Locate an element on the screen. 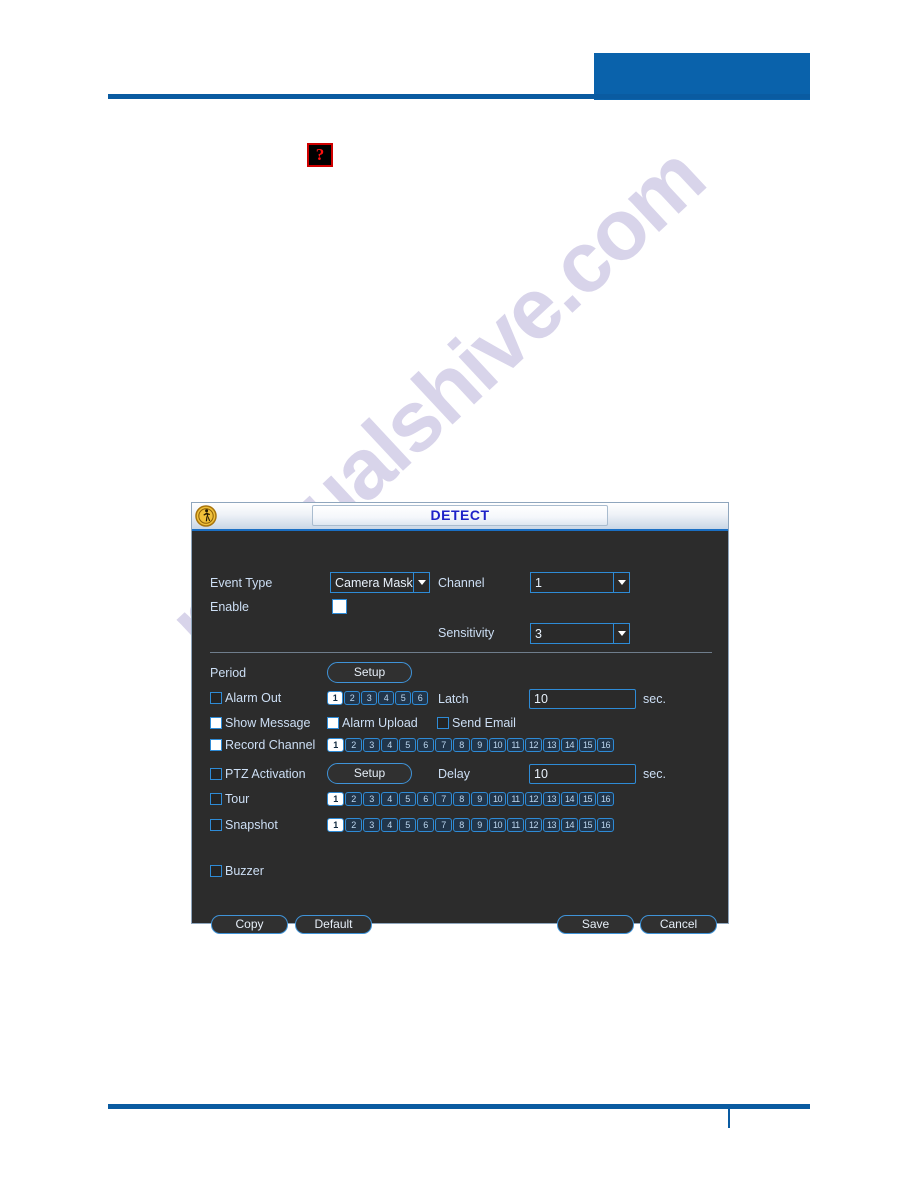 The width and height of the screenshot is (918, 1188). period-setup-button: Setup is located at coordinates (369, 672).